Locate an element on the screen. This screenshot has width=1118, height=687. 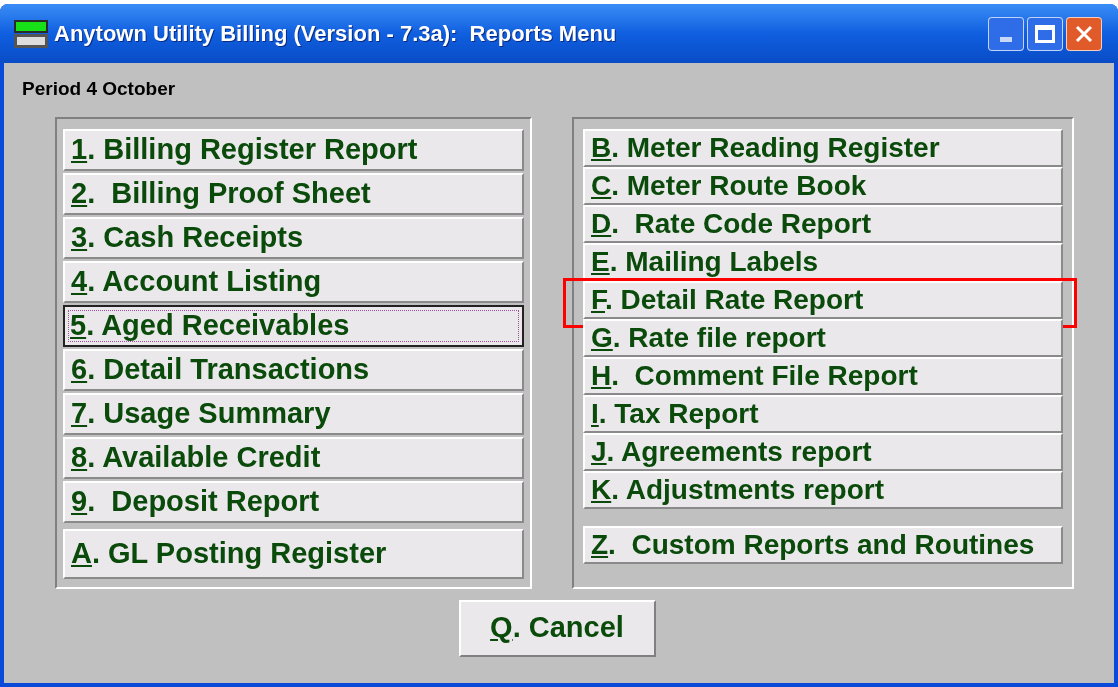
cancel-button: Q. Cancel is located at coordinates (557, 628).